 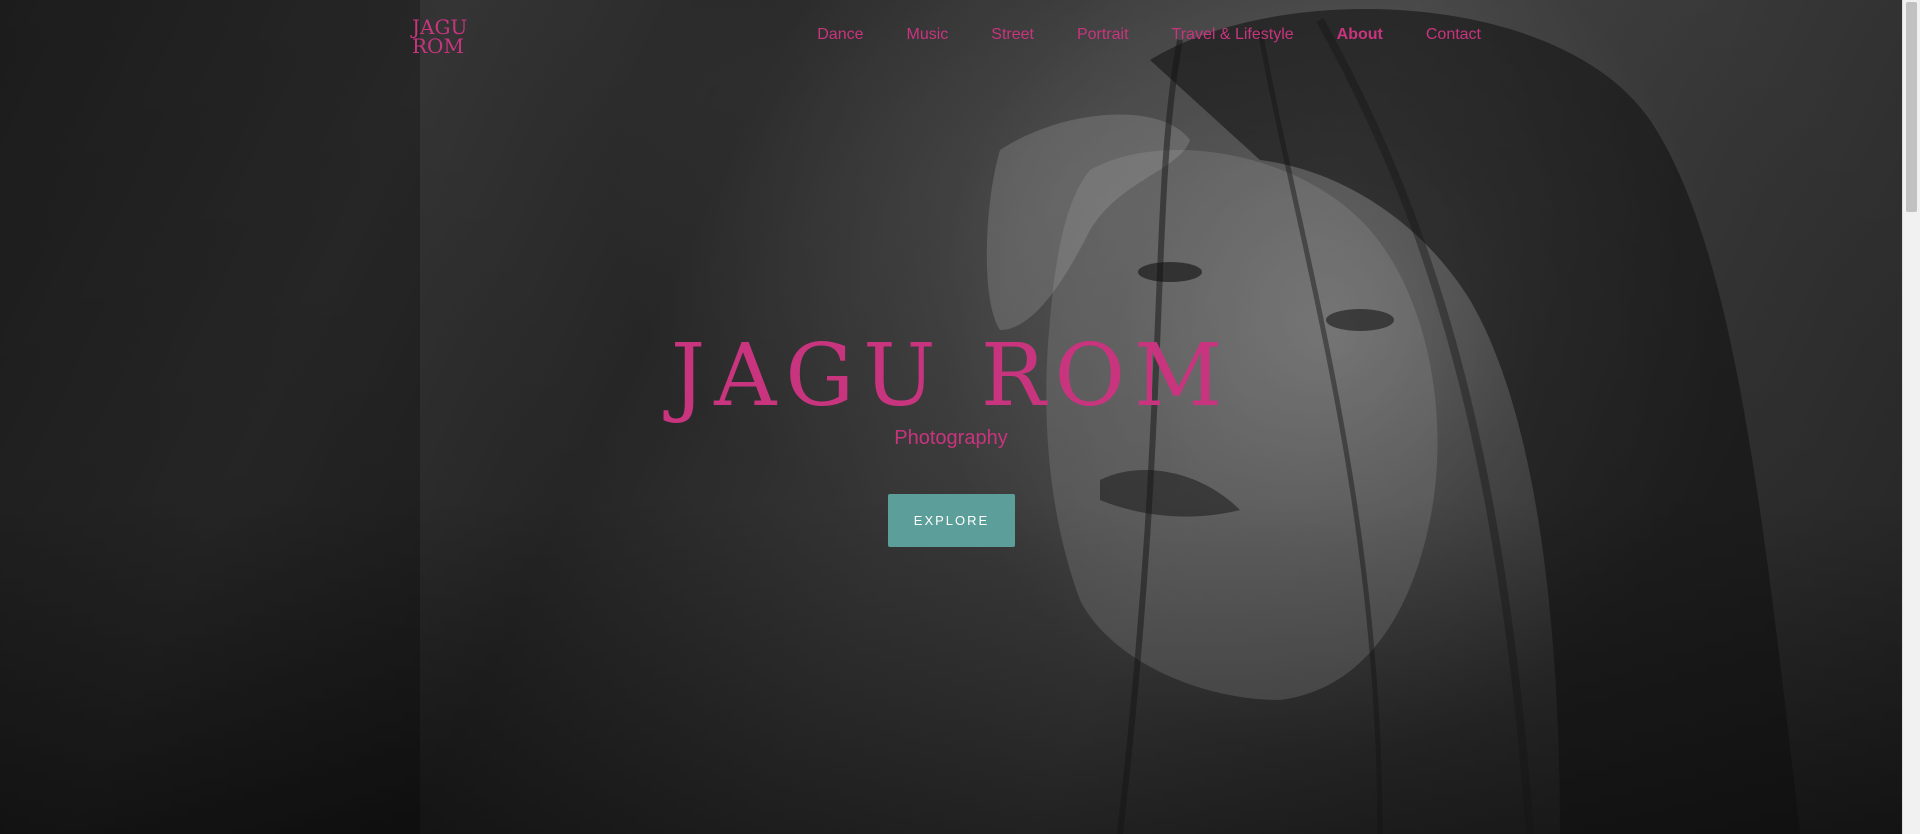 I want to click on hero-subtitle: Photography, so click(x=951, y=438).